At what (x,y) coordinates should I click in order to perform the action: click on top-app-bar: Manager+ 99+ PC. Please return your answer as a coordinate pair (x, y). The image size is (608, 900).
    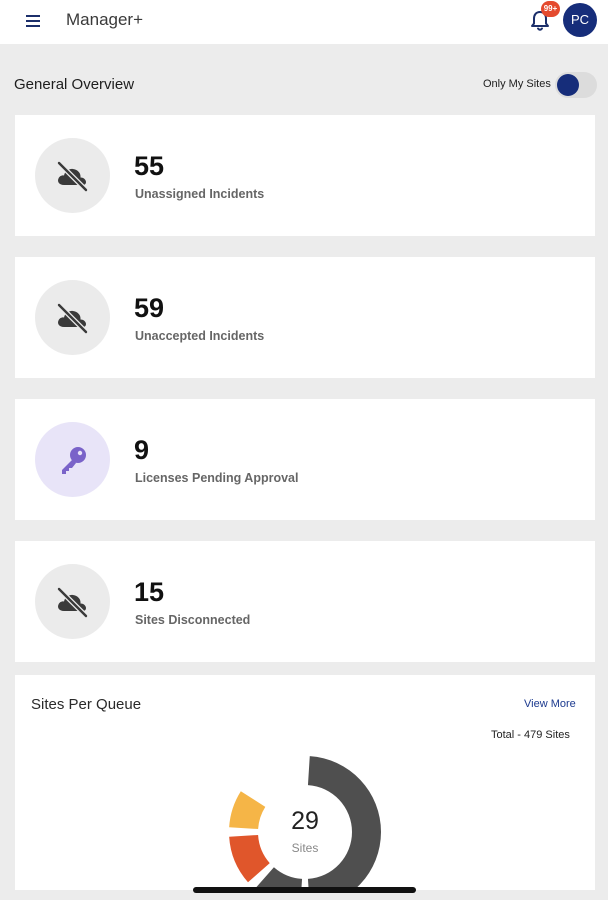
    Looking at the image, I should click on (304, 22).